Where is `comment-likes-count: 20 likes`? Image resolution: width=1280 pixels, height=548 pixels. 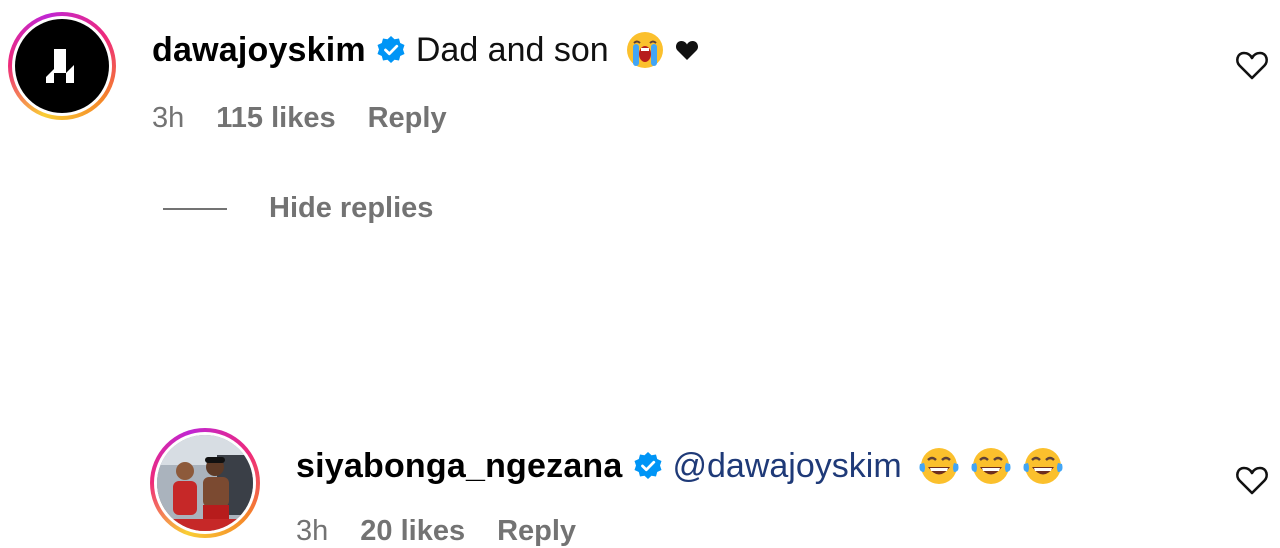 comment-likes-count: 20 likes is located at coordinates (412, 531).